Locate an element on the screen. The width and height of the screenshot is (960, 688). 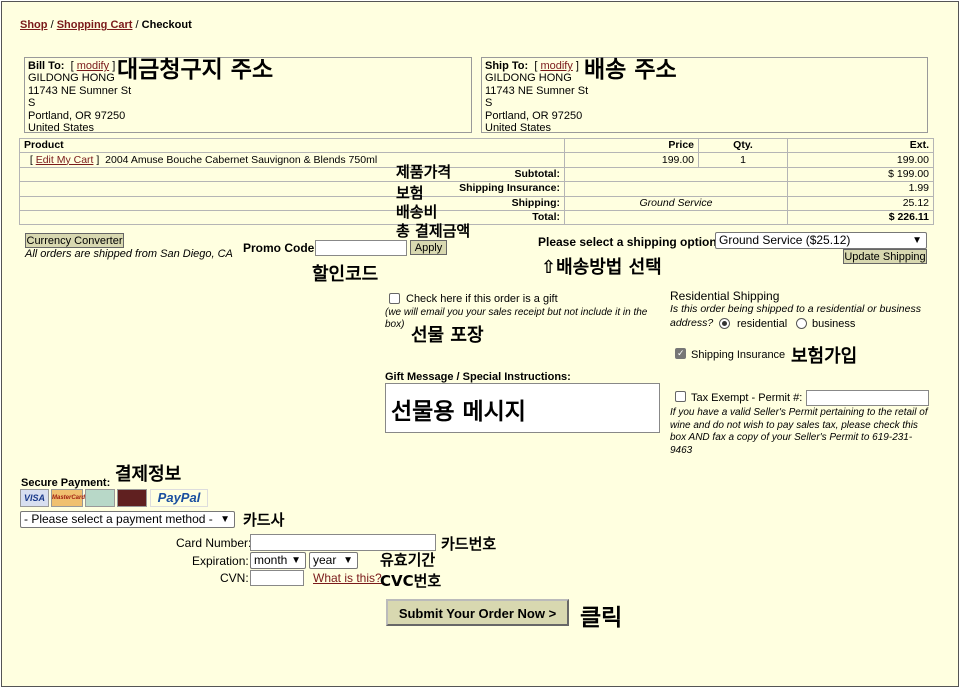
annotation-insurance-join: 보험가입 is located at coordinates (824, 356).